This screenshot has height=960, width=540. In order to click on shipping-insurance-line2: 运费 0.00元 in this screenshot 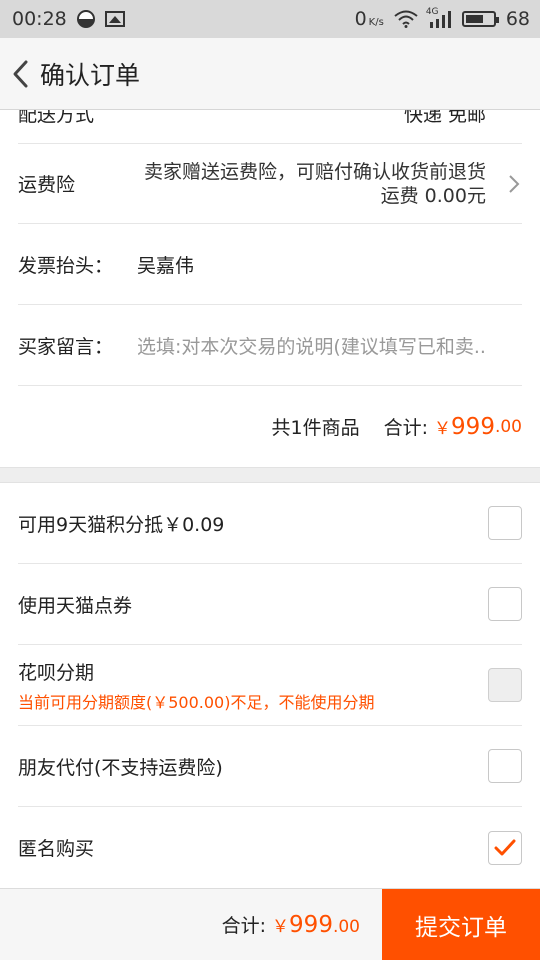, I will do `click(433, 195)`.